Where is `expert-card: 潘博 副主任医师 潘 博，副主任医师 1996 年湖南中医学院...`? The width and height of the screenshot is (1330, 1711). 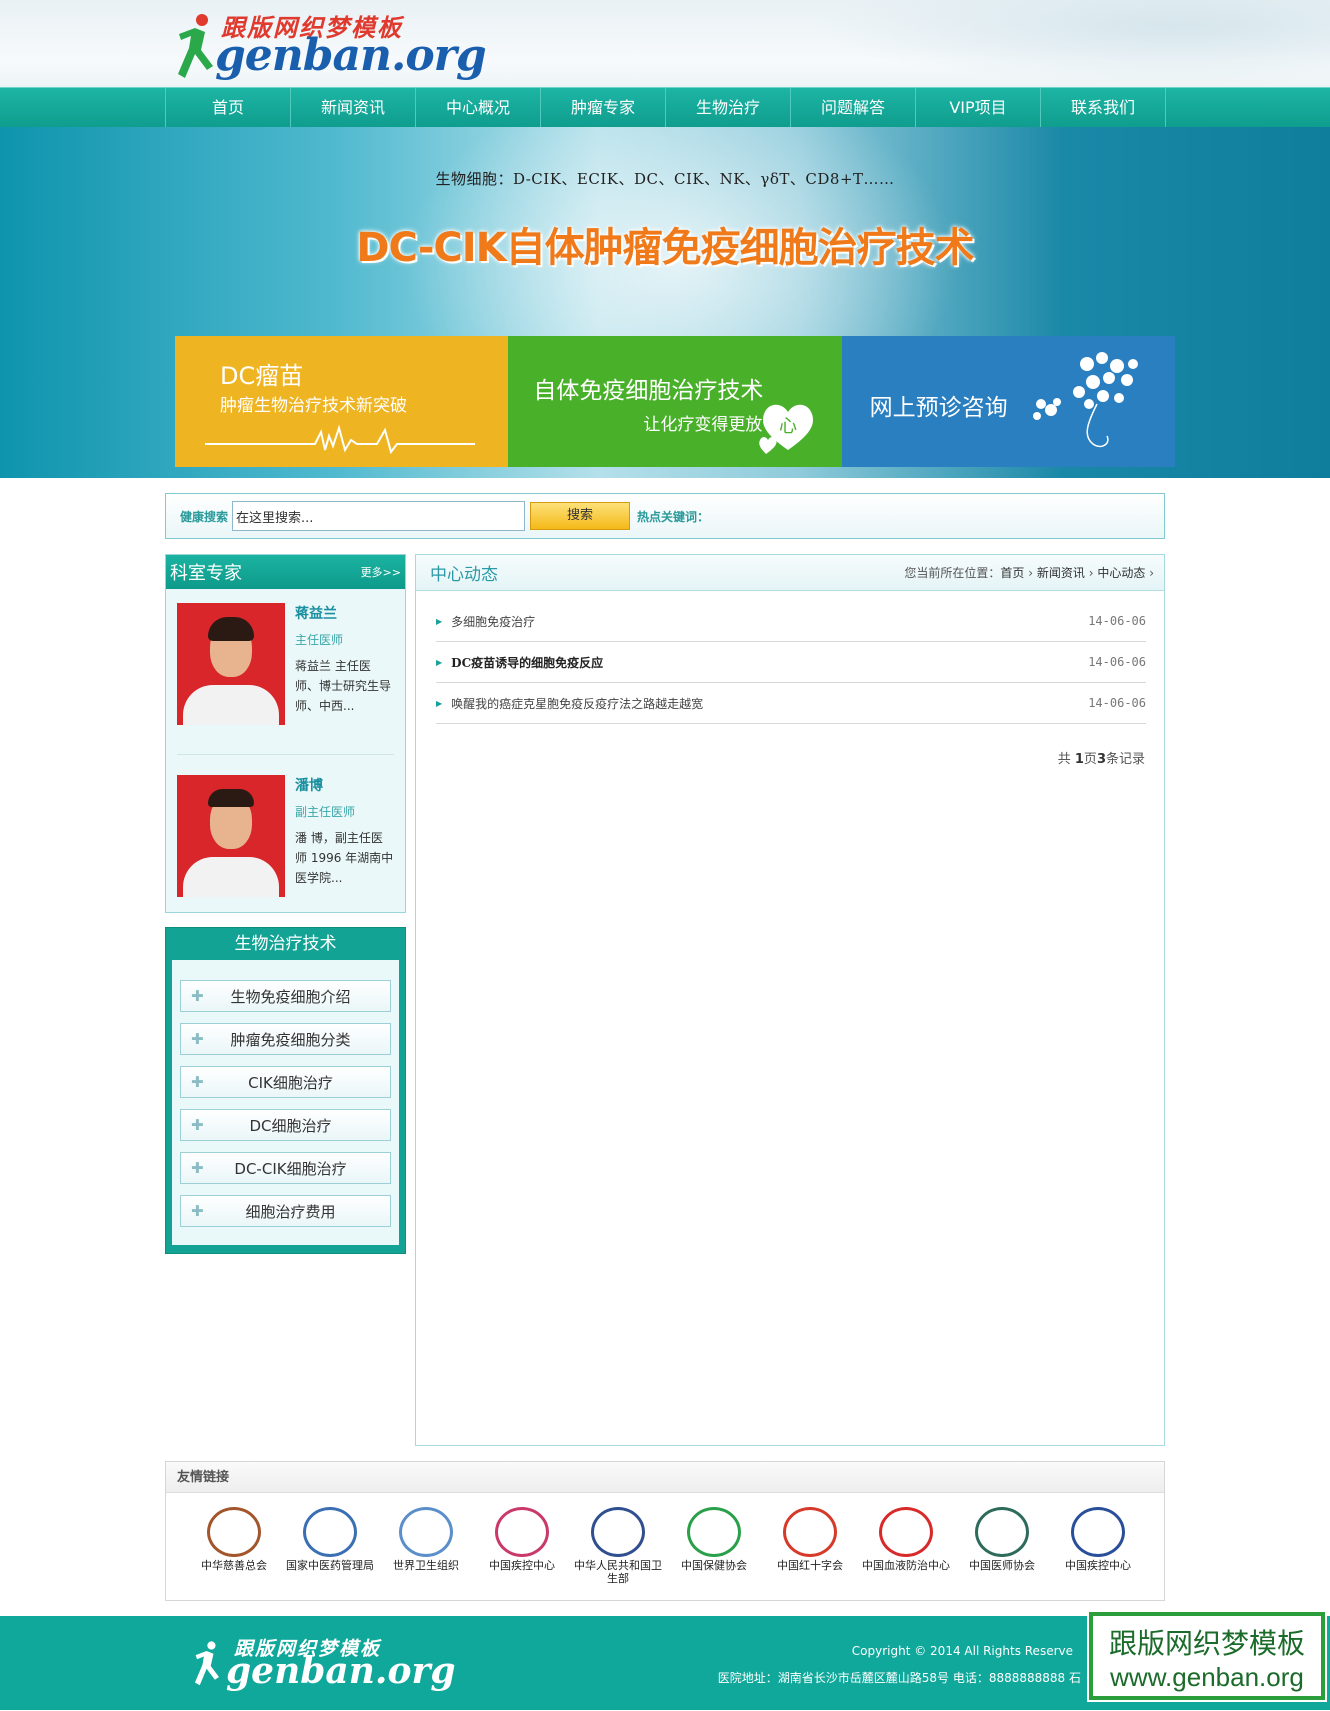
expert-card: 潘博 副主任医师 潘 博，副主任医师 1996 年湖南中医学院... is located at coordinates (285, 825).